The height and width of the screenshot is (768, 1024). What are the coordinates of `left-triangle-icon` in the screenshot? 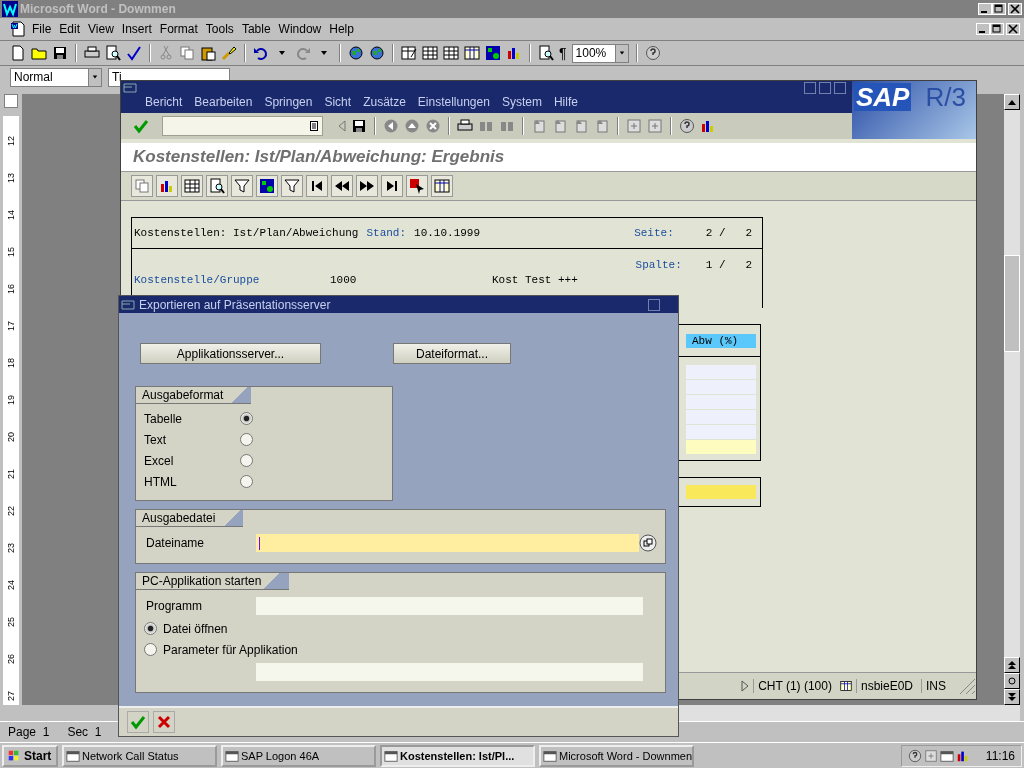 It's located at (342, 126).